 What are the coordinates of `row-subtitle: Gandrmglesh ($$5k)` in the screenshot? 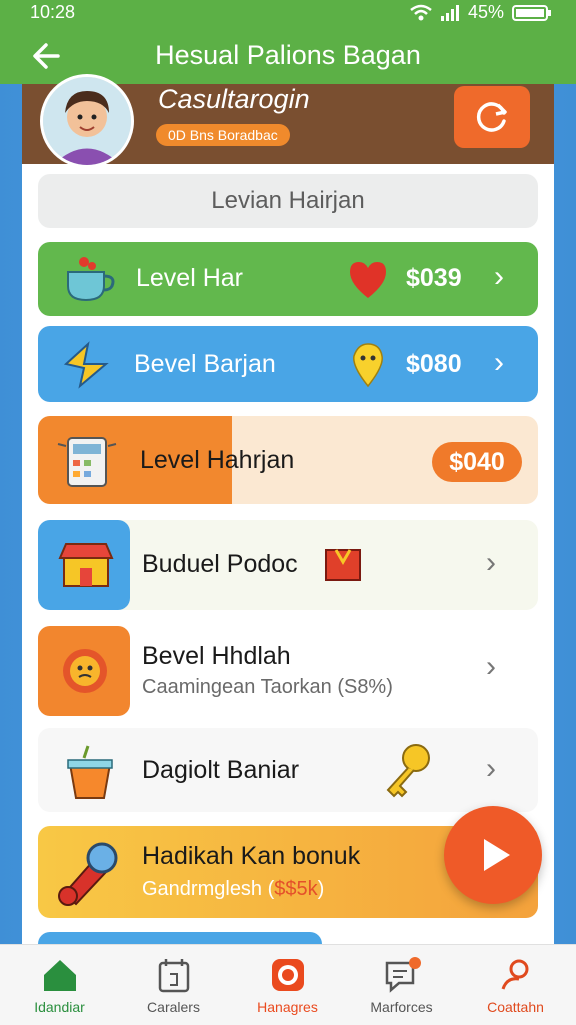 It's located at (233, 889).